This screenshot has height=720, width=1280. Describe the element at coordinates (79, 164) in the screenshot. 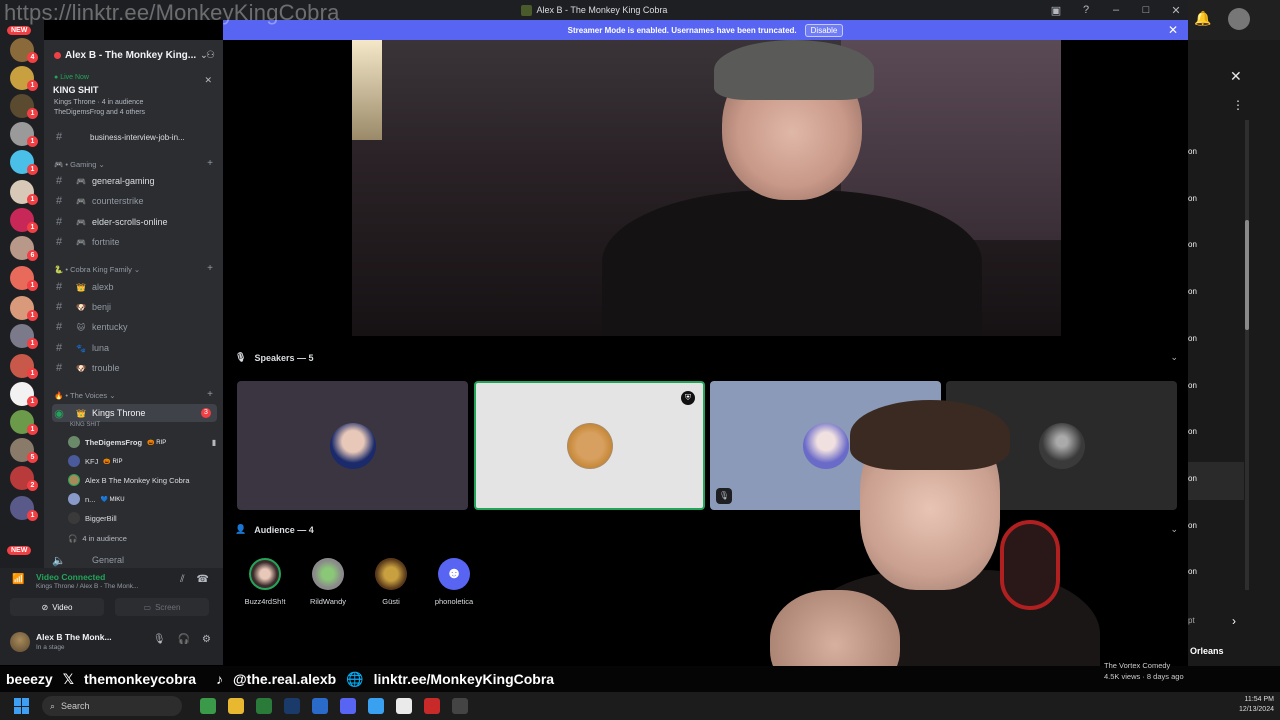

I see `category-gaming: 🎮 • Gaming ⌄` at that location.